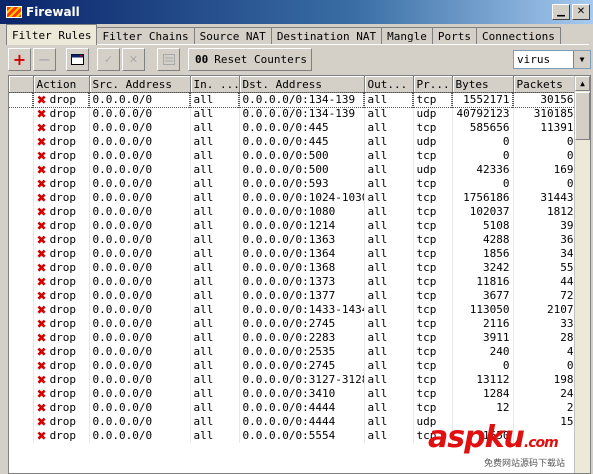 The width and height of the screenshot is (593, 474). Describe the element at coordinates (483, 352) in the screenshot. I see `cell-bytes: 240` at that location.